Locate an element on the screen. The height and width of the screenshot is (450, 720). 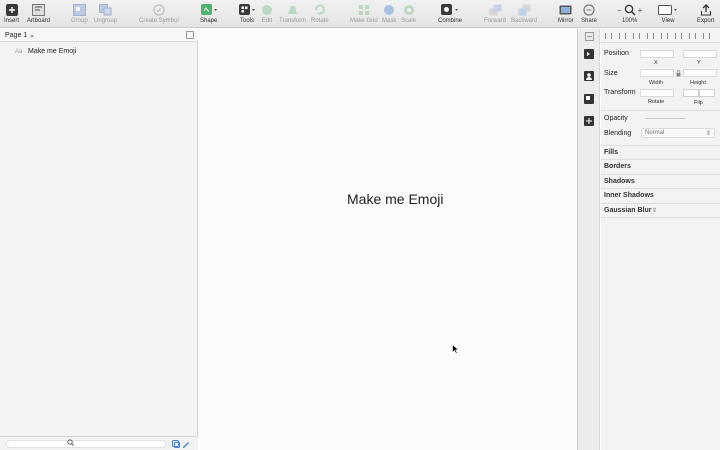
ungroup-icon is located at coordinates (105, 10).